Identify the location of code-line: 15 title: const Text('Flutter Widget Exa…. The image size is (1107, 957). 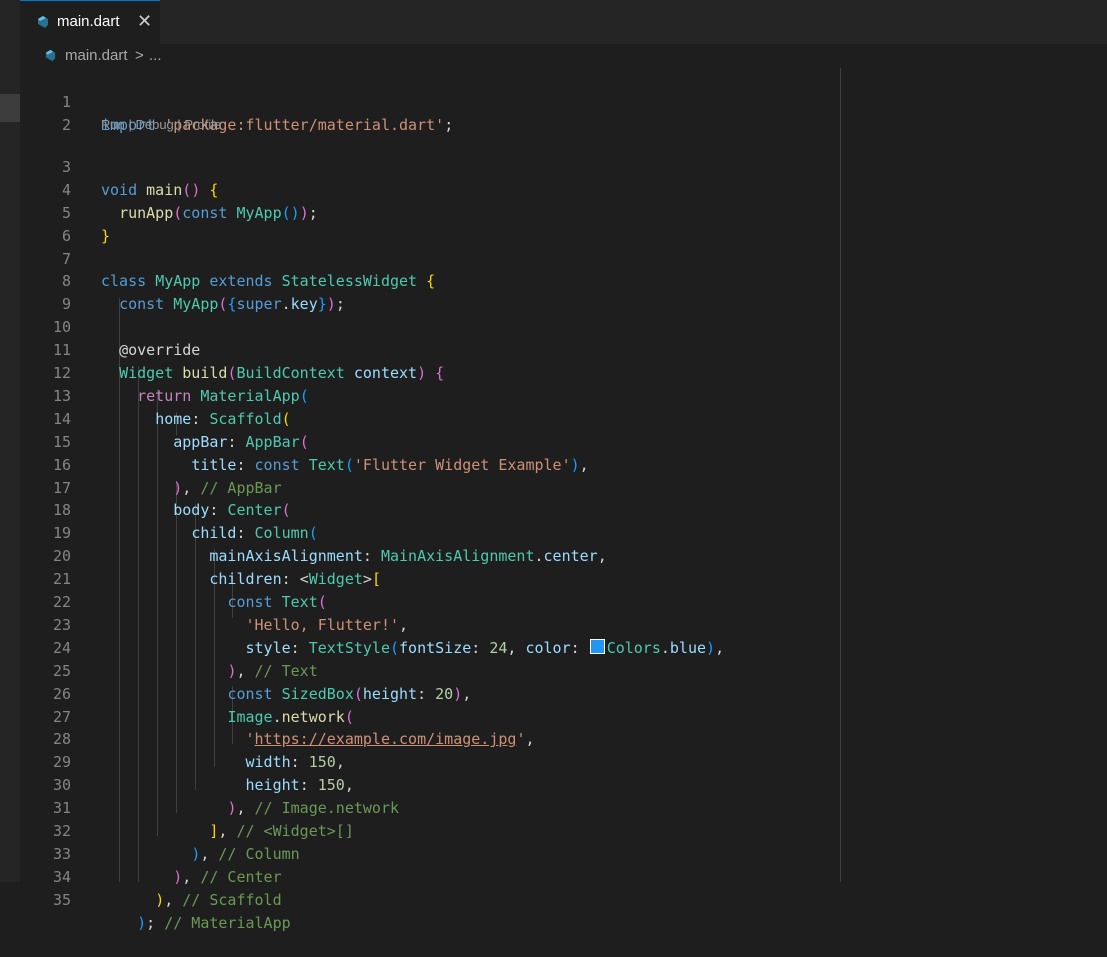
(563, 441).